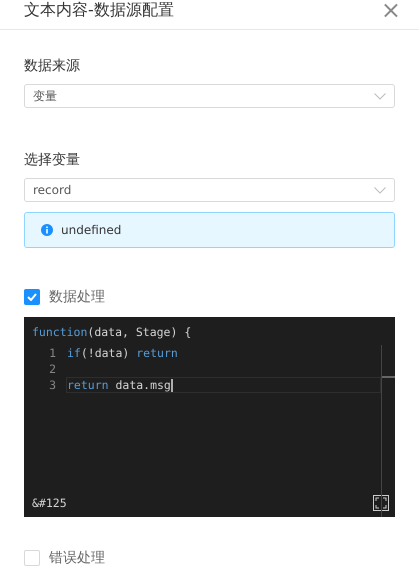 The width and height of the screenshot is (419, 567). I want to click on scroll-thumb, so click(388, 377).